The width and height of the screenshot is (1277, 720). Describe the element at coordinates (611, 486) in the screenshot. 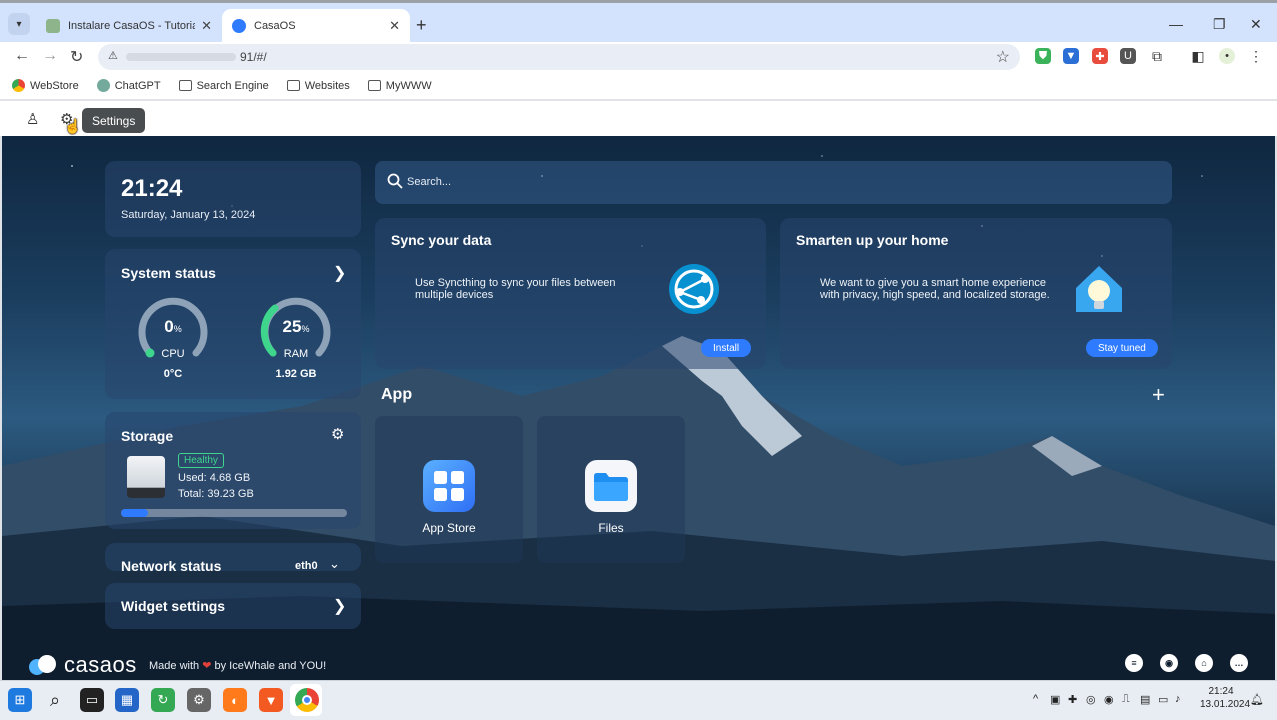

I see `files-icon` at that location.